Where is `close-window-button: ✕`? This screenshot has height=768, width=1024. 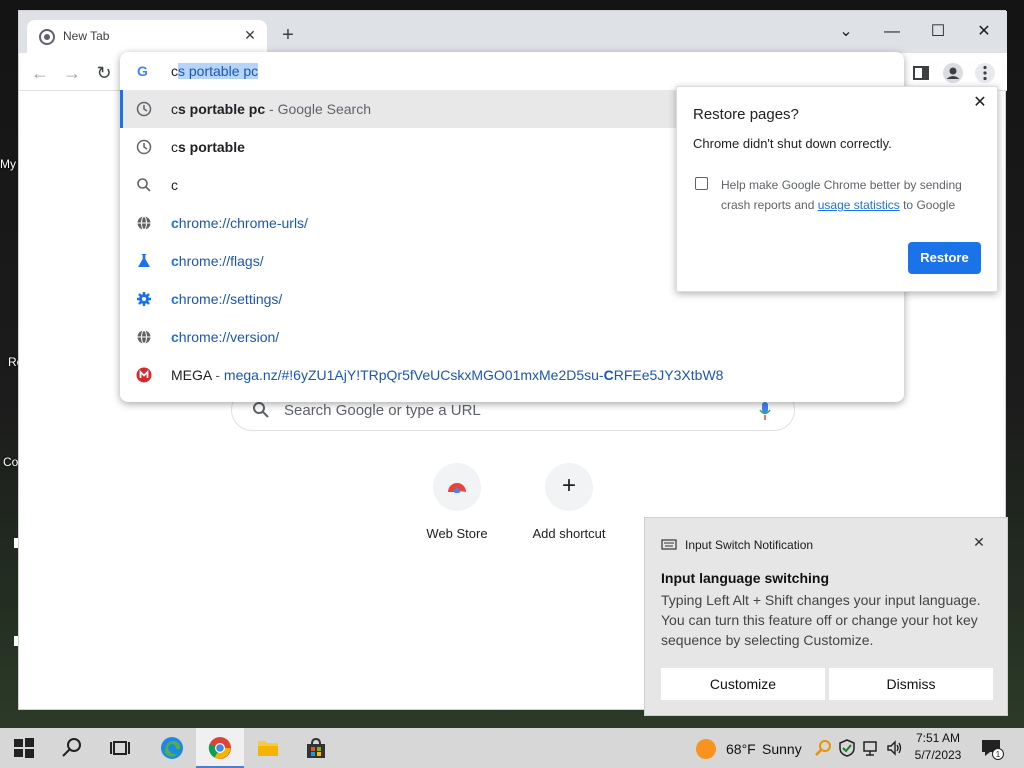 close-window-button: ✕ is located at coordinates (984, 32).